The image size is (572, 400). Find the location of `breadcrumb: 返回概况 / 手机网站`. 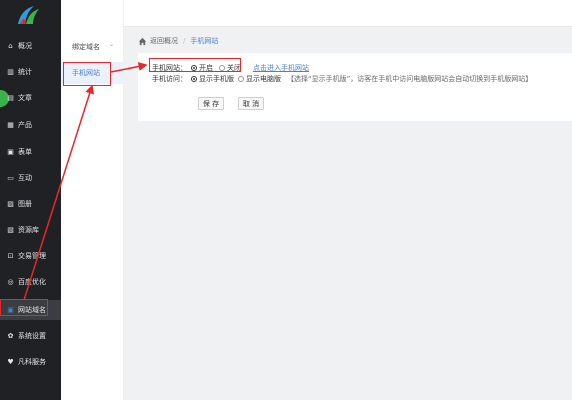

breadcrumb: 返回概况 / 手机网站 is located at coordinates (178, 41).